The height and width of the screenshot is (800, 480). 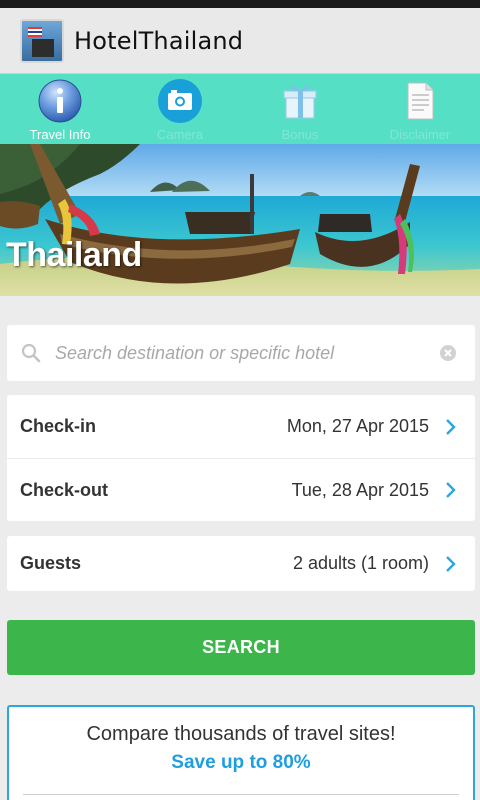 What do you see at coordinates (51, 563) in the screenshot?
I see `guests-label: Guests` at bounding box center [51, 563].